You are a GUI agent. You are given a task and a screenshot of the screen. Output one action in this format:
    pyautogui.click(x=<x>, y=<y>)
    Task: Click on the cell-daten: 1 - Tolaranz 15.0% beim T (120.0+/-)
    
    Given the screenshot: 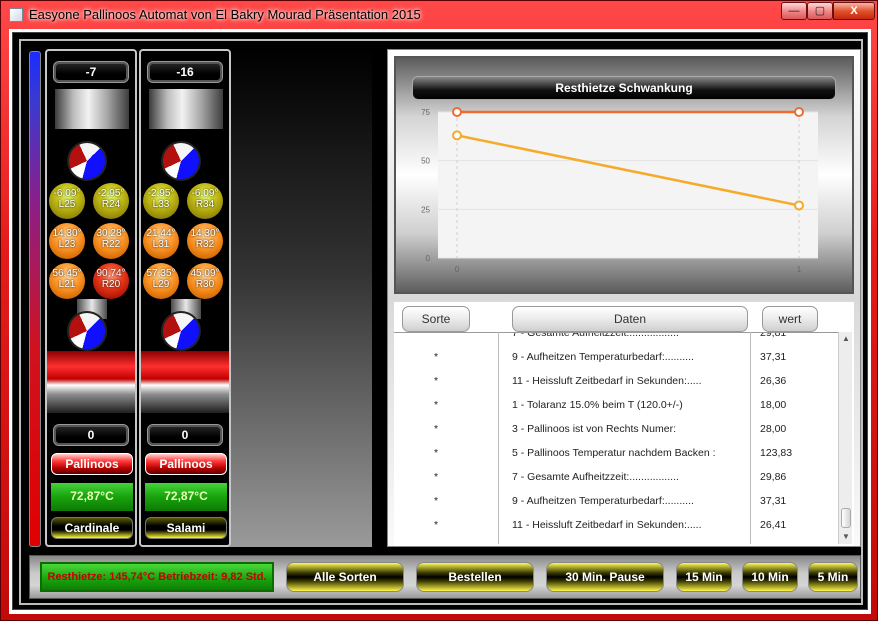 What is the action you would take?
    pyautogui.click(x=597, y=405)
    